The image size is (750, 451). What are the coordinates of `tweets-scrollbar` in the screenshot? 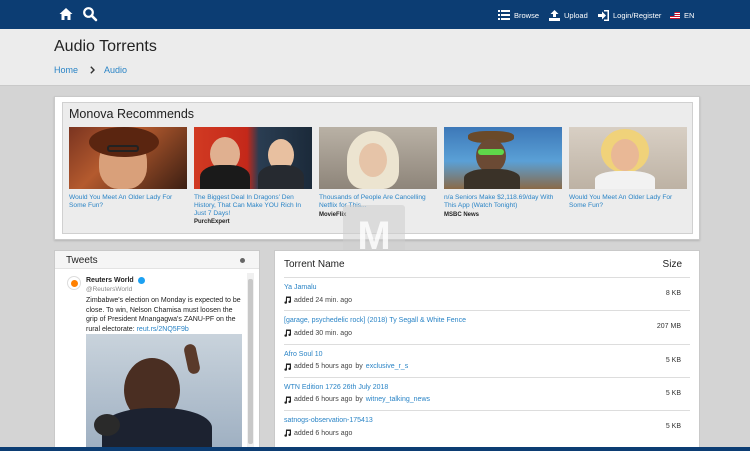 It's located at (250, 360).